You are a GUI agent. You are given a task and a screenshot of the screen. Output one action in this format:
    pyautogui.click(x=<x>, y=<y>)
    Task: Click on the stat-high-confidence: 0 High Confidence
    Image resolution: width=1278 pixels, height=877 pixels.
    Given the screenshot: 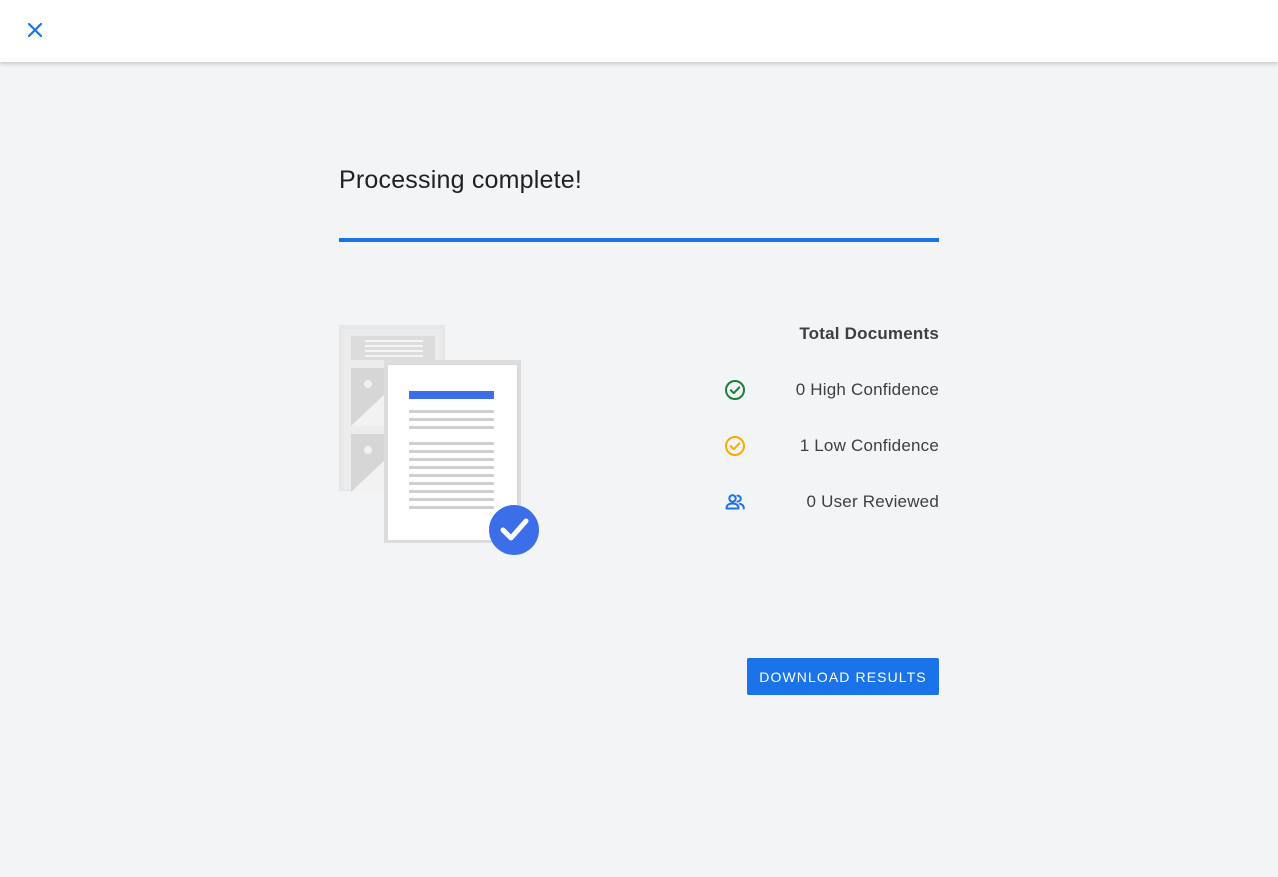 What is the action you would take?
    pyautogui.click(x=819, y=390)
    